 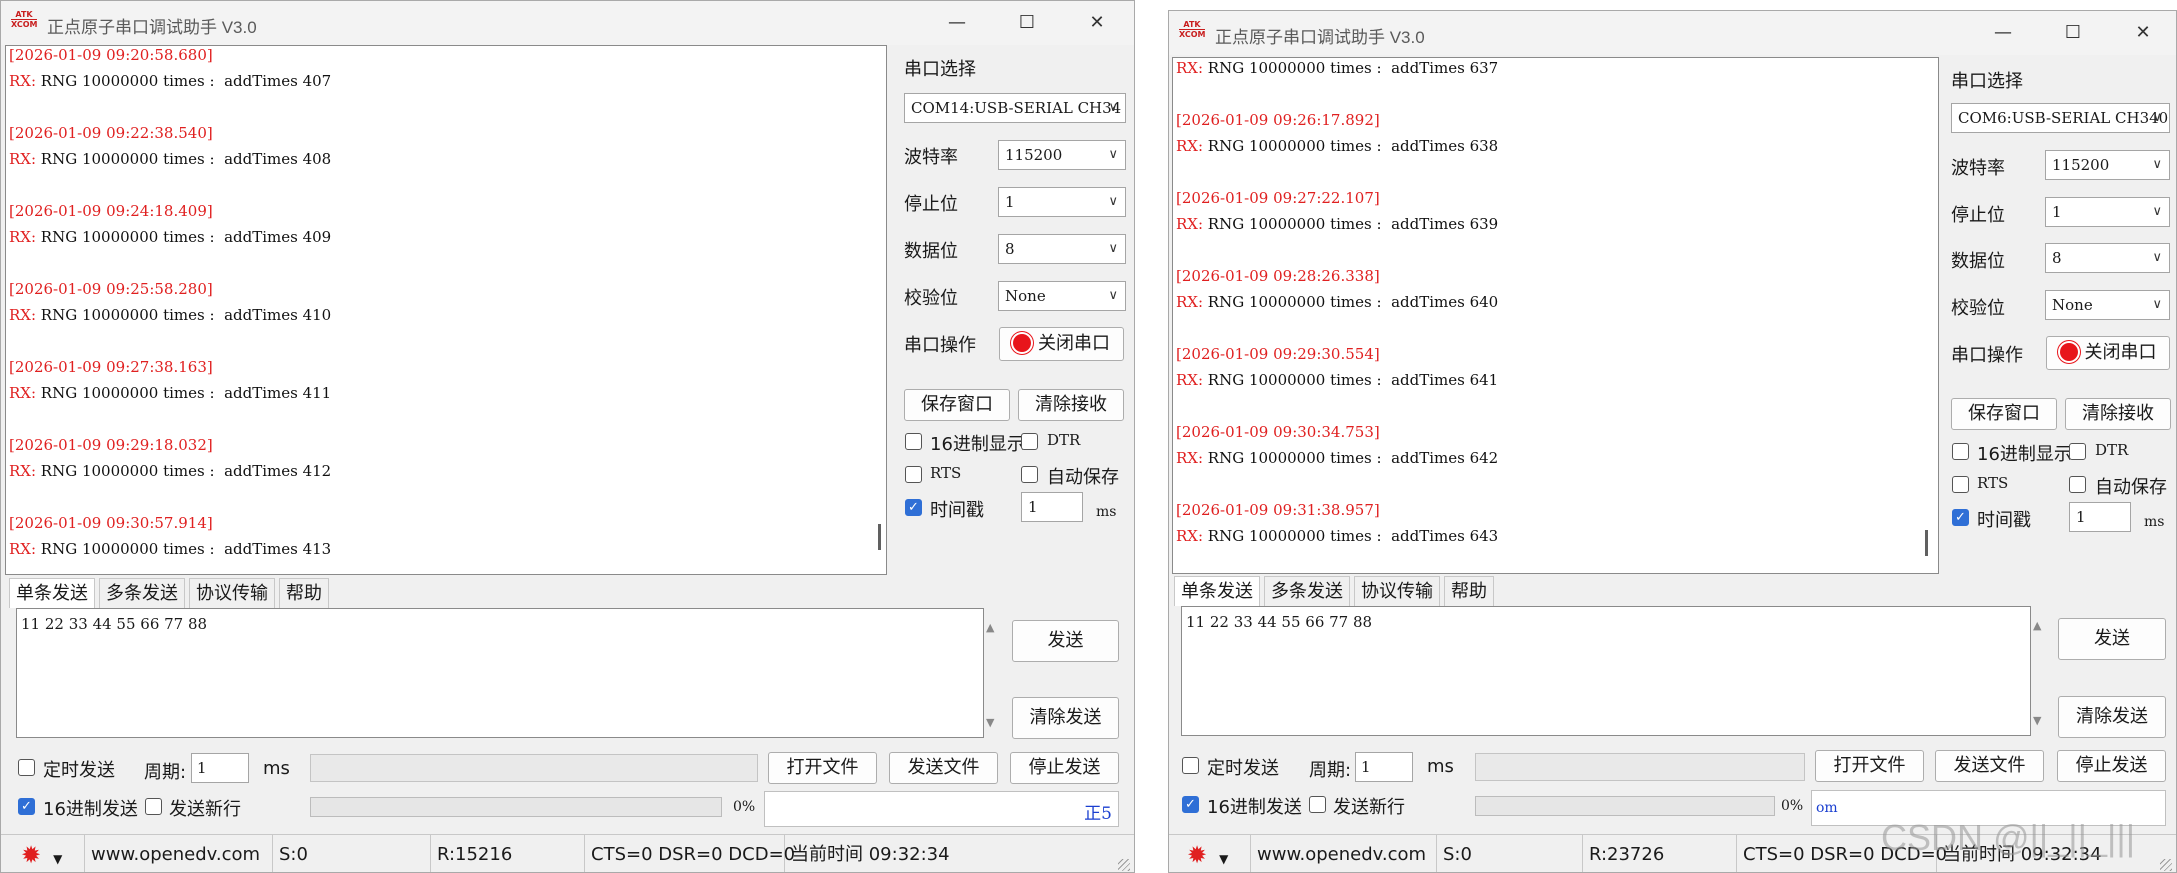 I want to click on caret-down-icon: ▼, so click(x=1224, y=859).